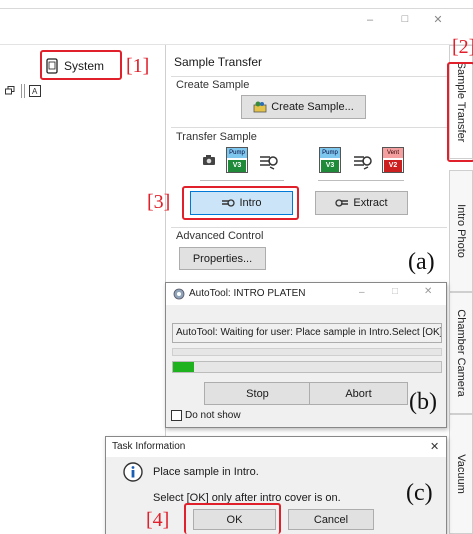 Image resolution: width=473 pixels, height=534 pixels. I want to click on transfer-divider-left, so click(242, 180).